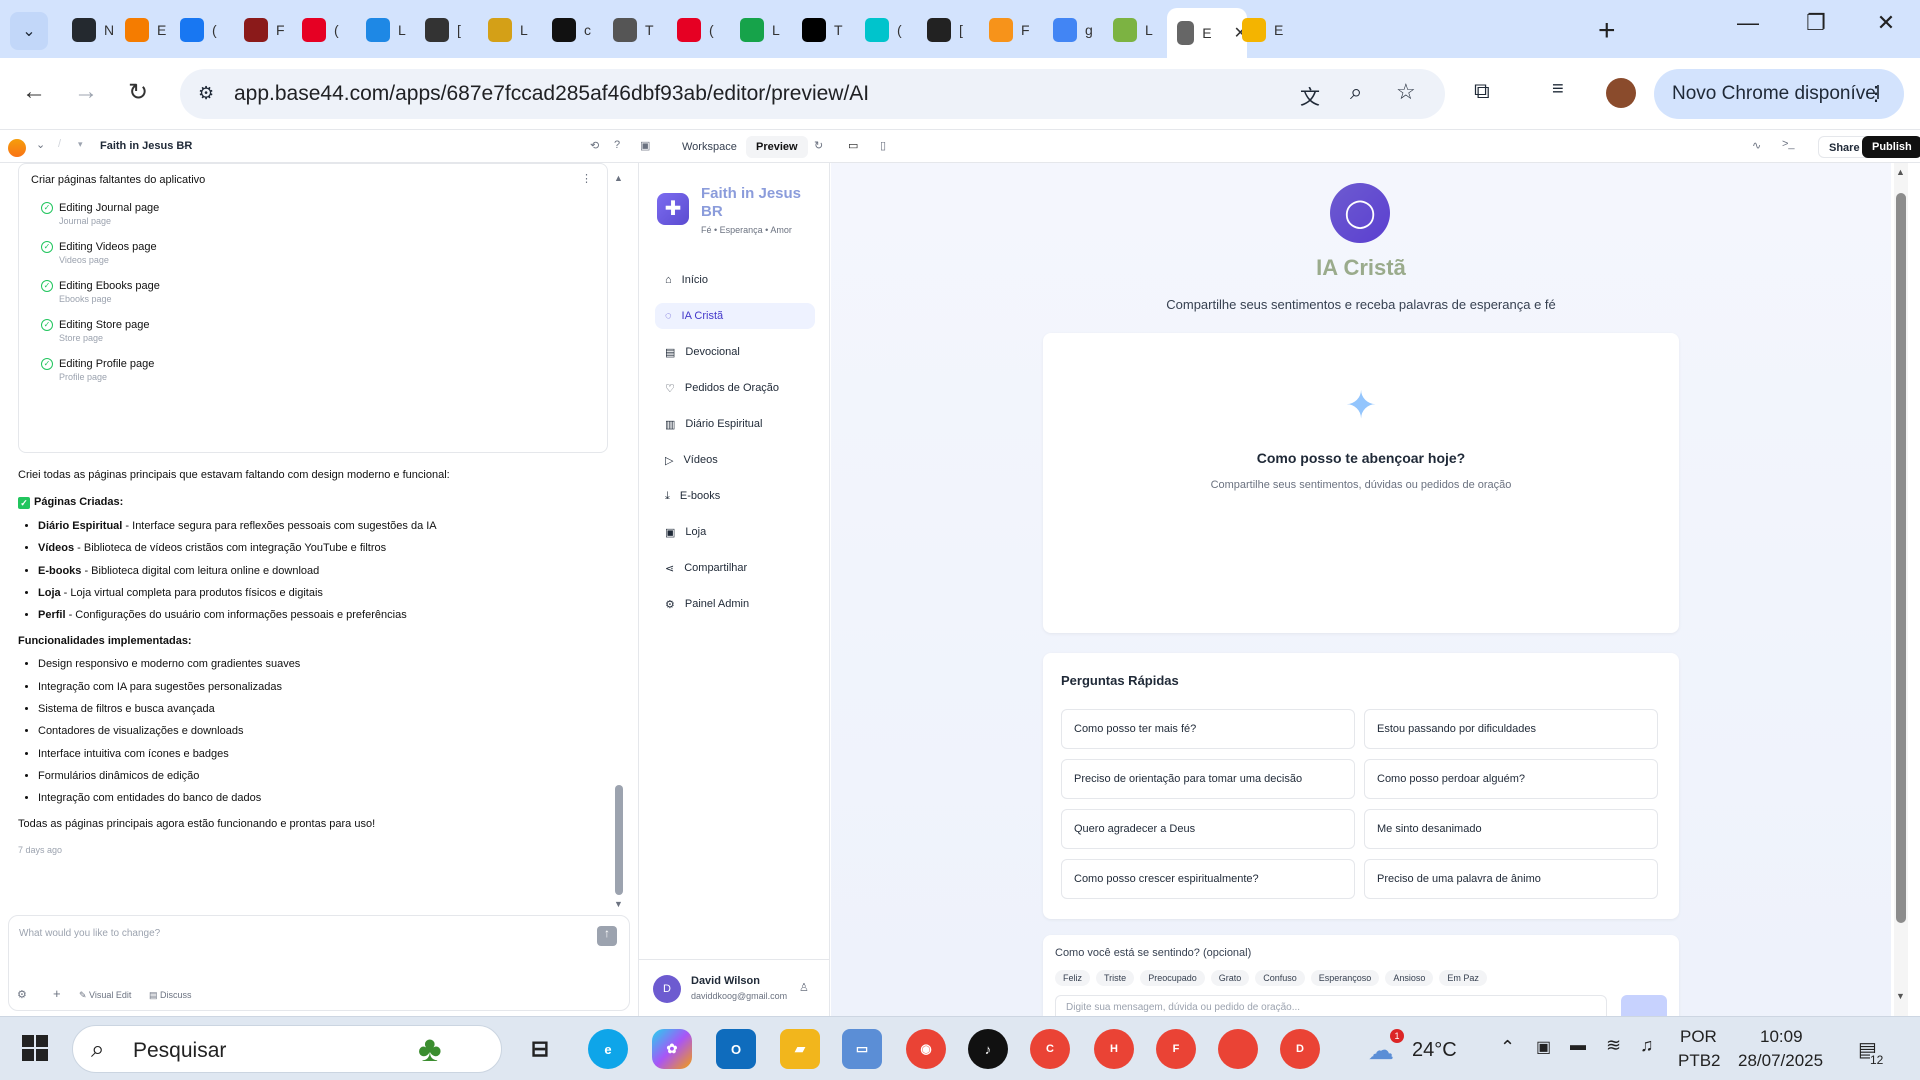  What do you see at coordinates (1482, 91) in the screenshot?
I see `extensions-icon: ⧉` at bounding box center [1482, 91].